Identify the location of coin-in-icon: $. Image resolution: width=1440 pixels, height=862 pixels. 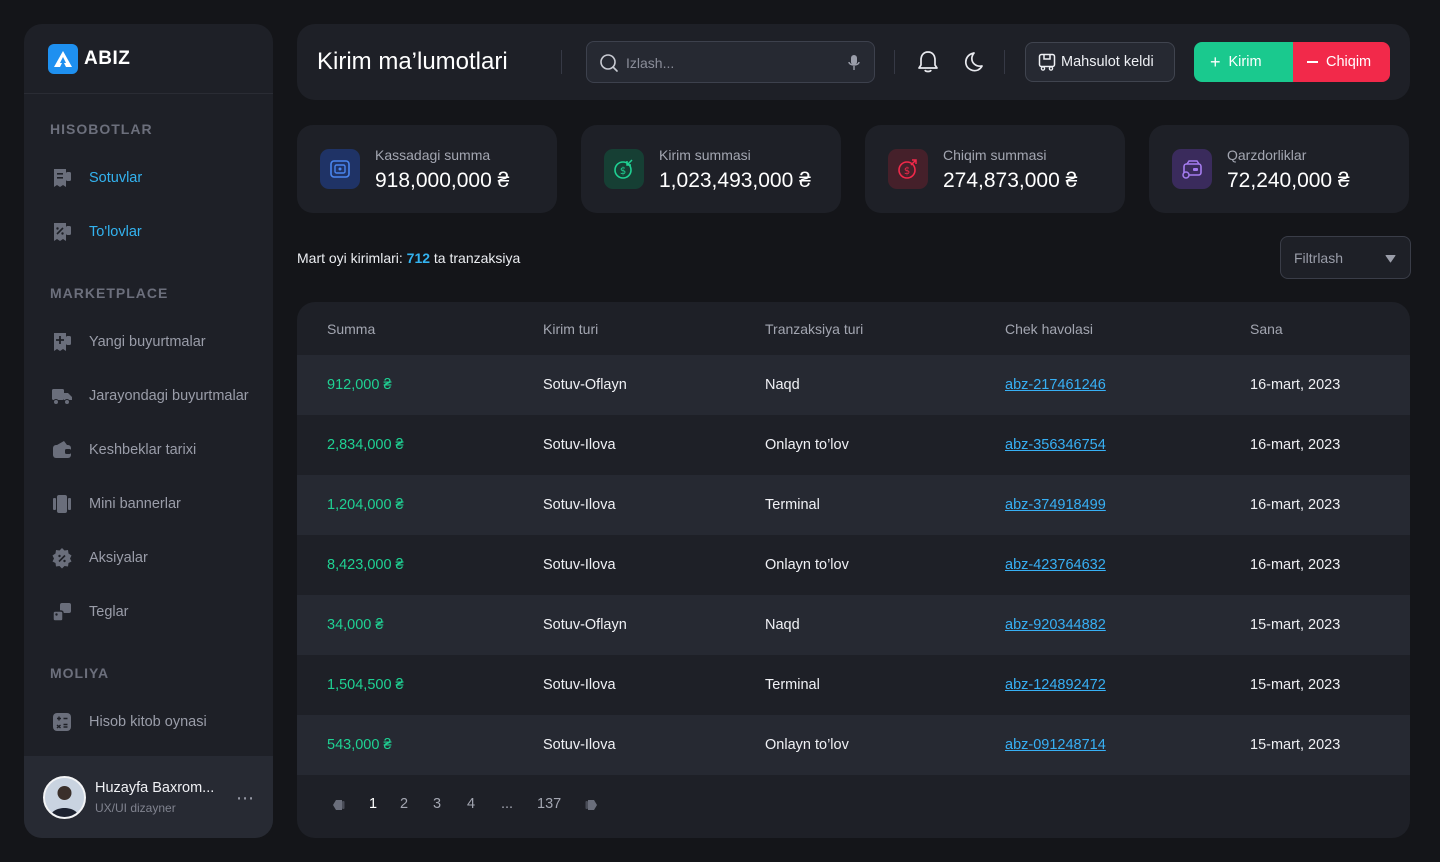
(624, 169).